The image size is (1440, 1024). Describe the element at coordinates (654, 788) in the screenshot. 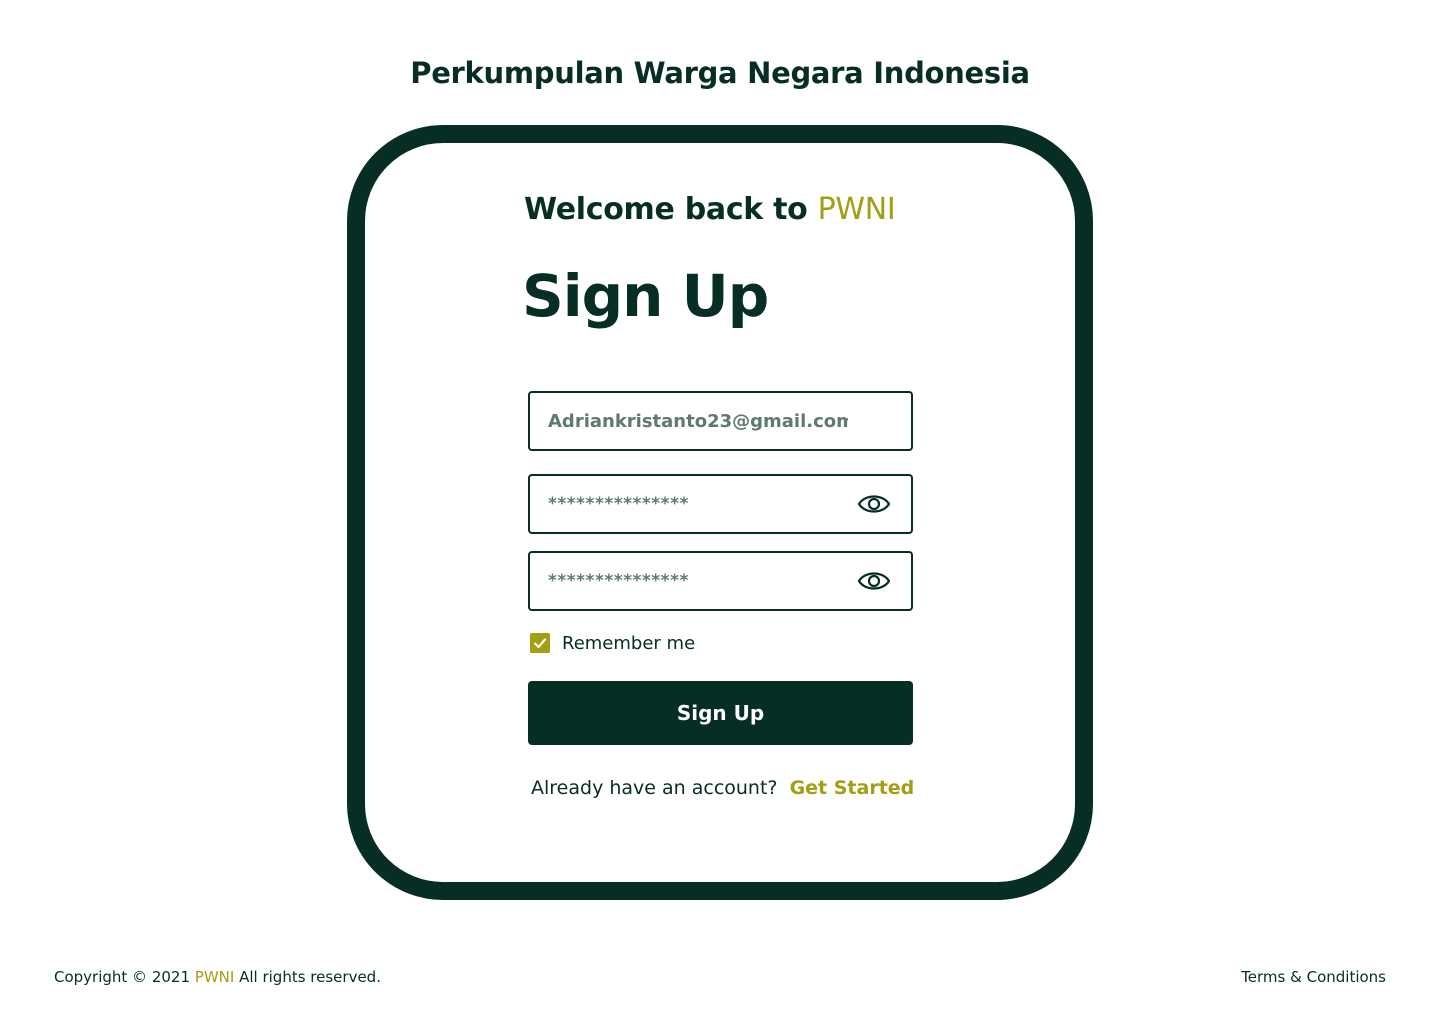

I see `account-prompt-text: Already have an account?` at that location.